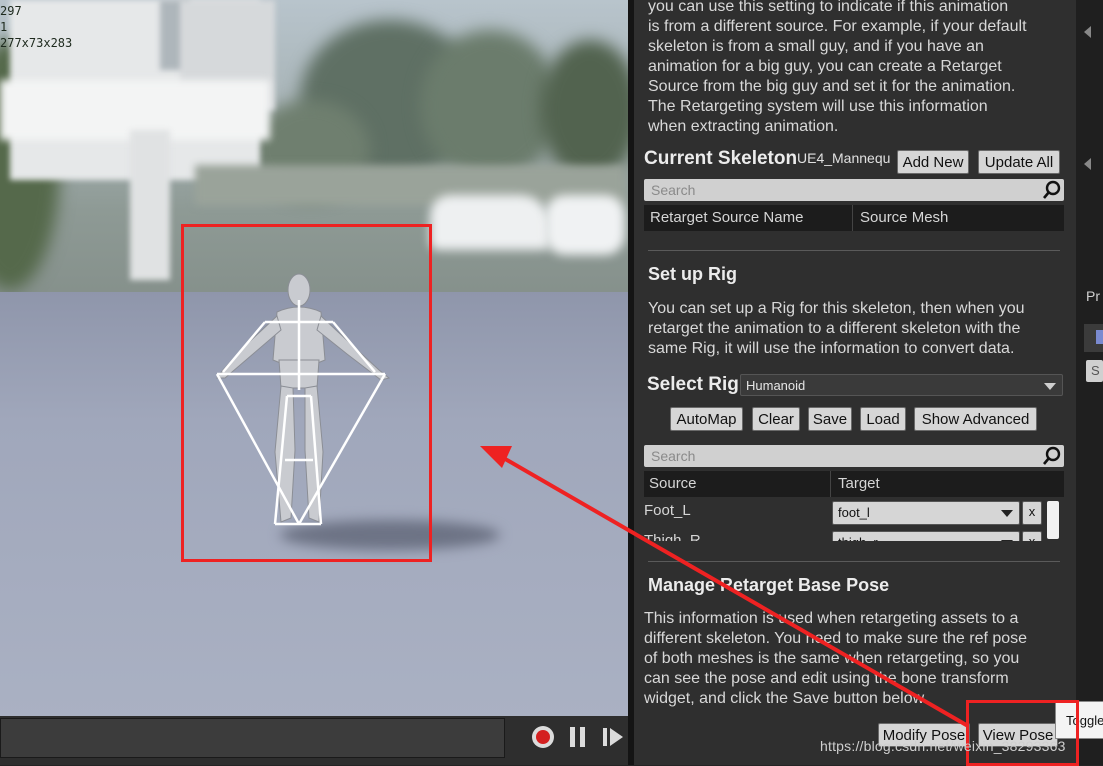 The image size is (1103, 766). I want to click on automap-button: AutoMap, so click(706, 419).